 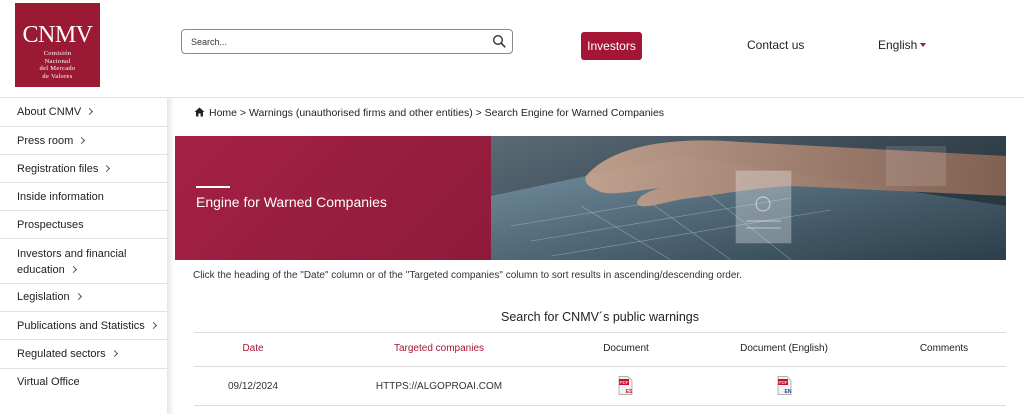 I want to click on title-accent-bar, so click(x=213, y=187).